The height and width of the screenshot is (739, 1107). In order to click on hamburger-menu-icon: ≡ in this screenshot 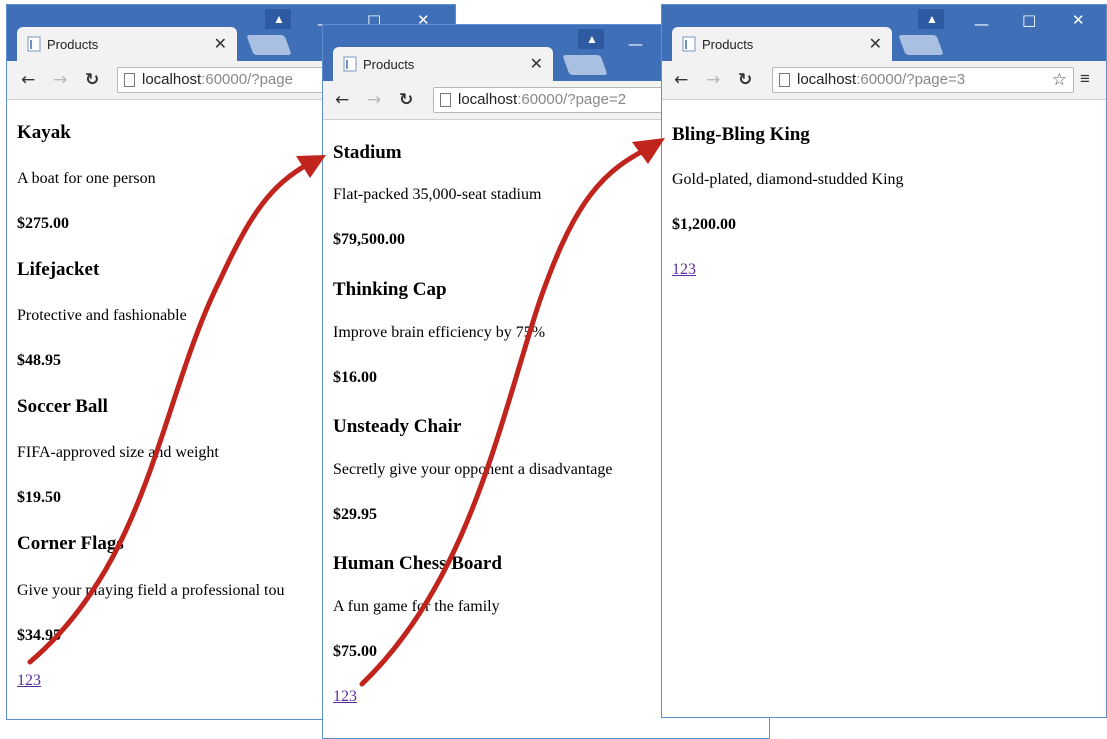, I will do `click(1085, 79)`.